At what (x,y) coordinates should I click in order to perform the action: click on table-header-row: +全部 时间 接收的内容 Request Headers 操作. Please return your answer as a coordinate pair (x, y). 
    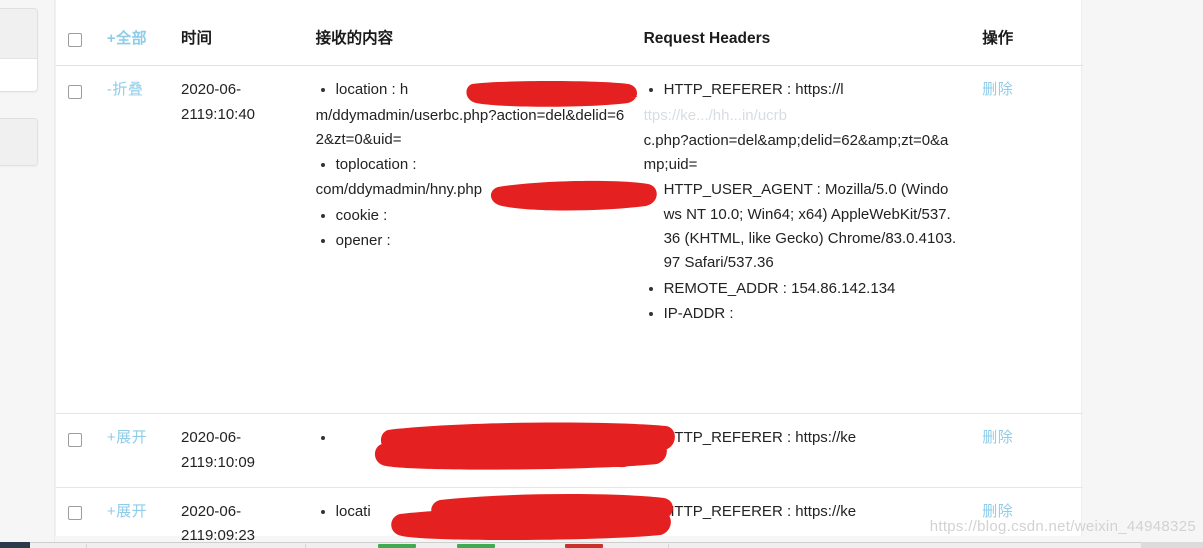
    Looking at the image, I should click on (569, 33).